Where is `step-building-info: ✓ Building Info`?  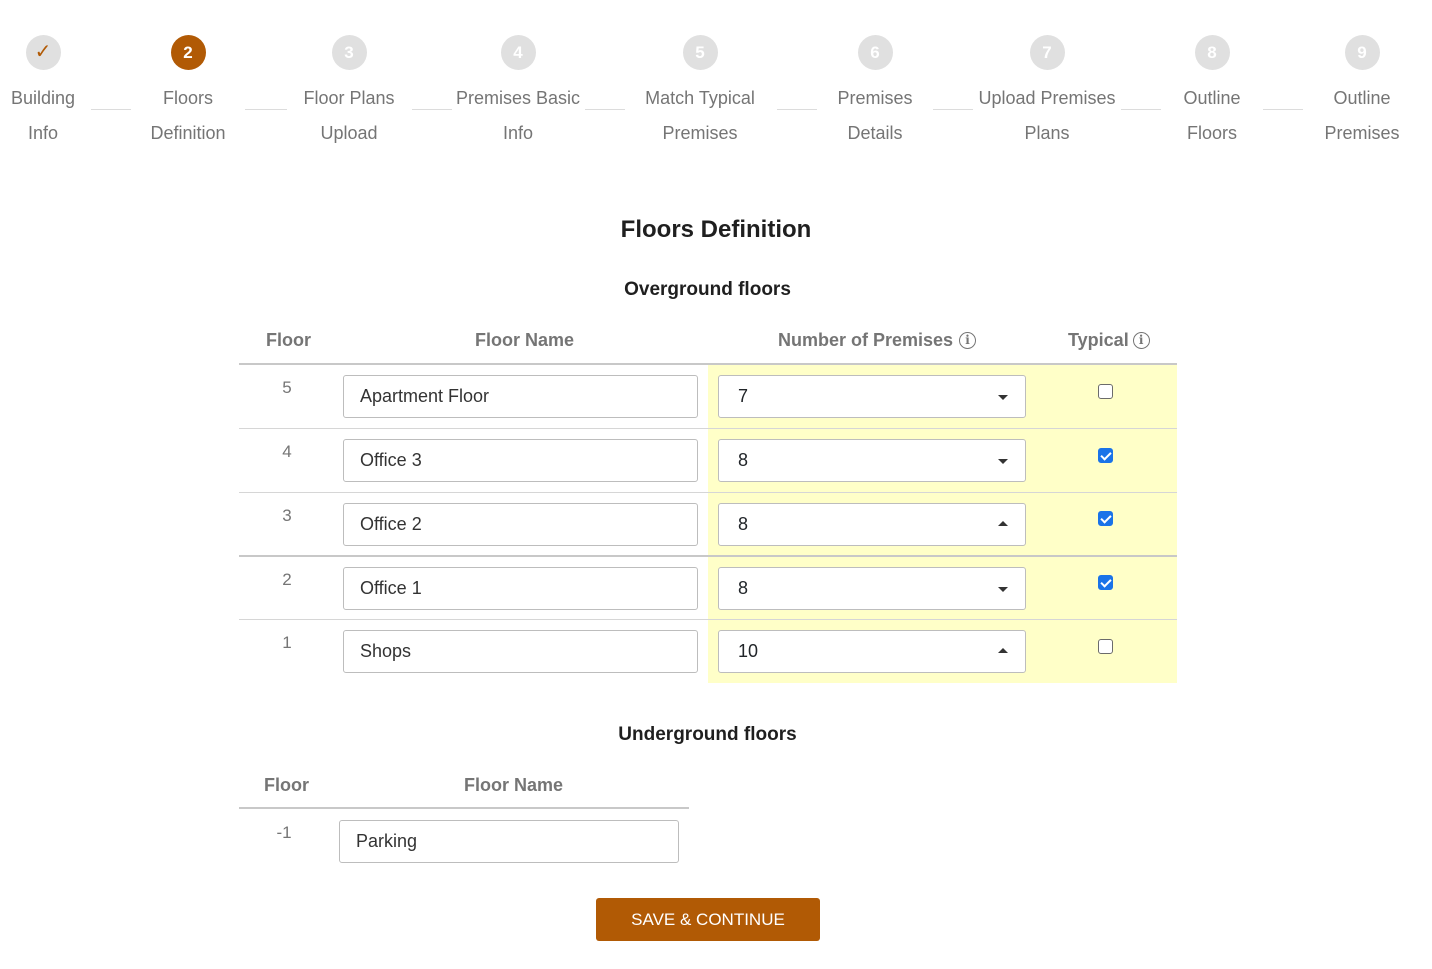
step-building-info: ✓ Building Info is located at coordinates (61, 93).